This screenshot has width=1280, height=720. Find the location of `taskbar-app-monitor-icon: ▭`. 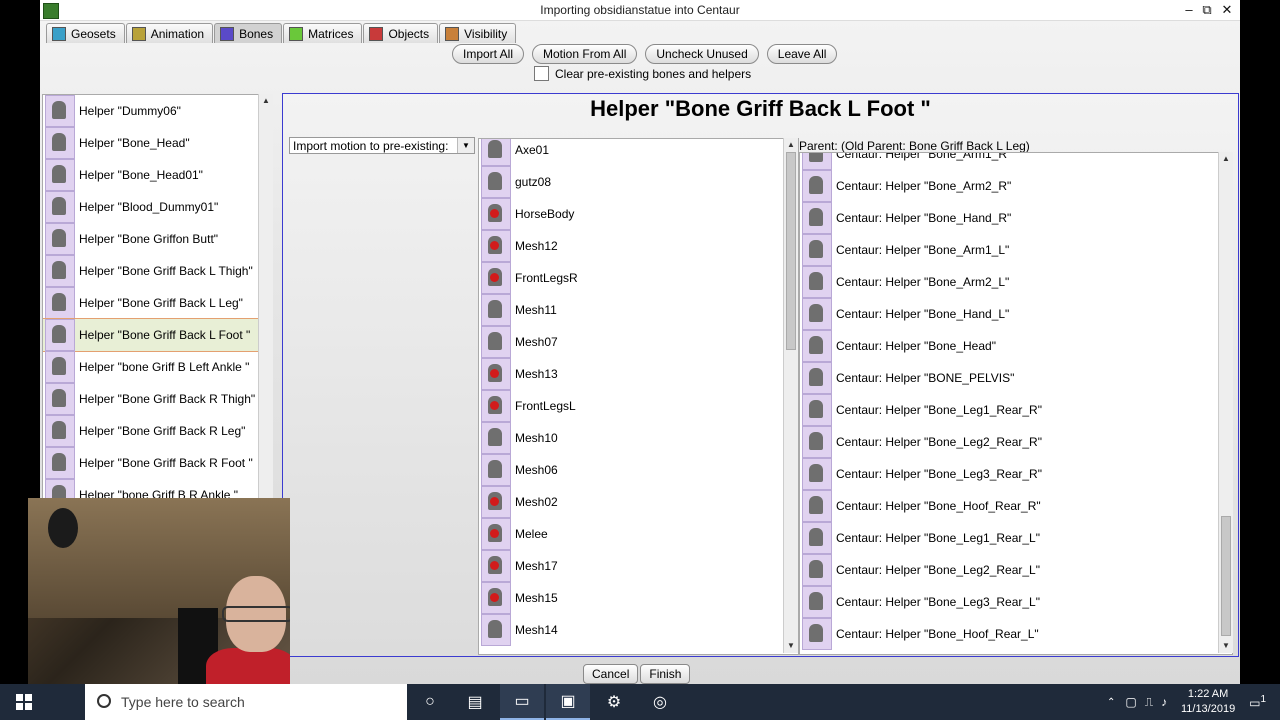

taskbar-app-monitor-icon: ▭ is located at coordinates (522, 702).